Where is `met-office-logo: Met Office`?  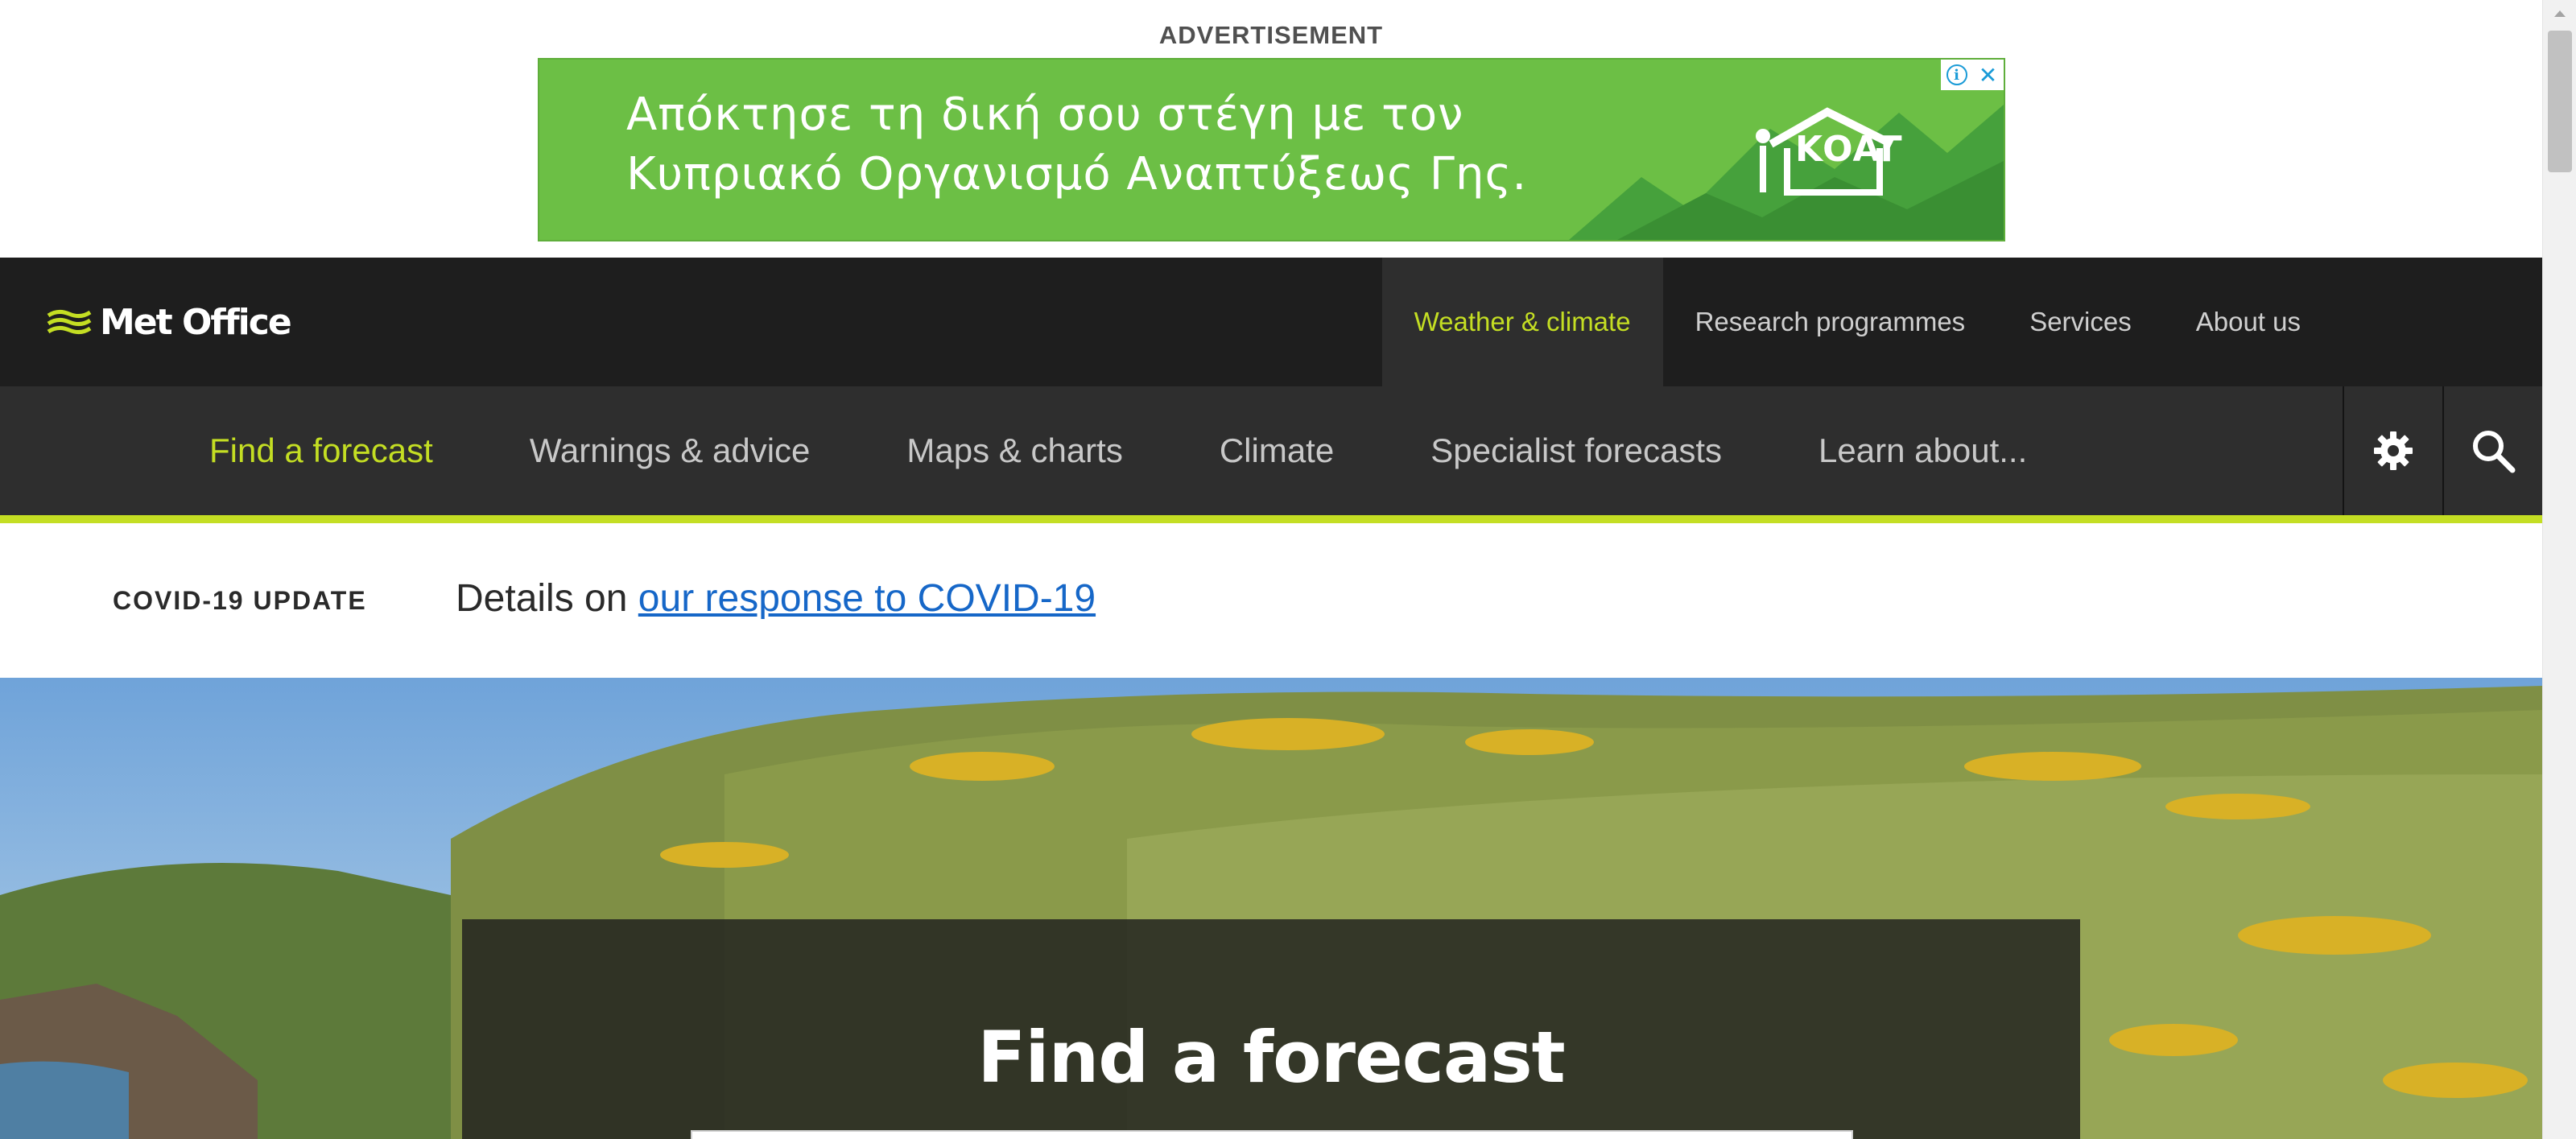
met-office-logo: Met Office is located at coordinates (169, 322).